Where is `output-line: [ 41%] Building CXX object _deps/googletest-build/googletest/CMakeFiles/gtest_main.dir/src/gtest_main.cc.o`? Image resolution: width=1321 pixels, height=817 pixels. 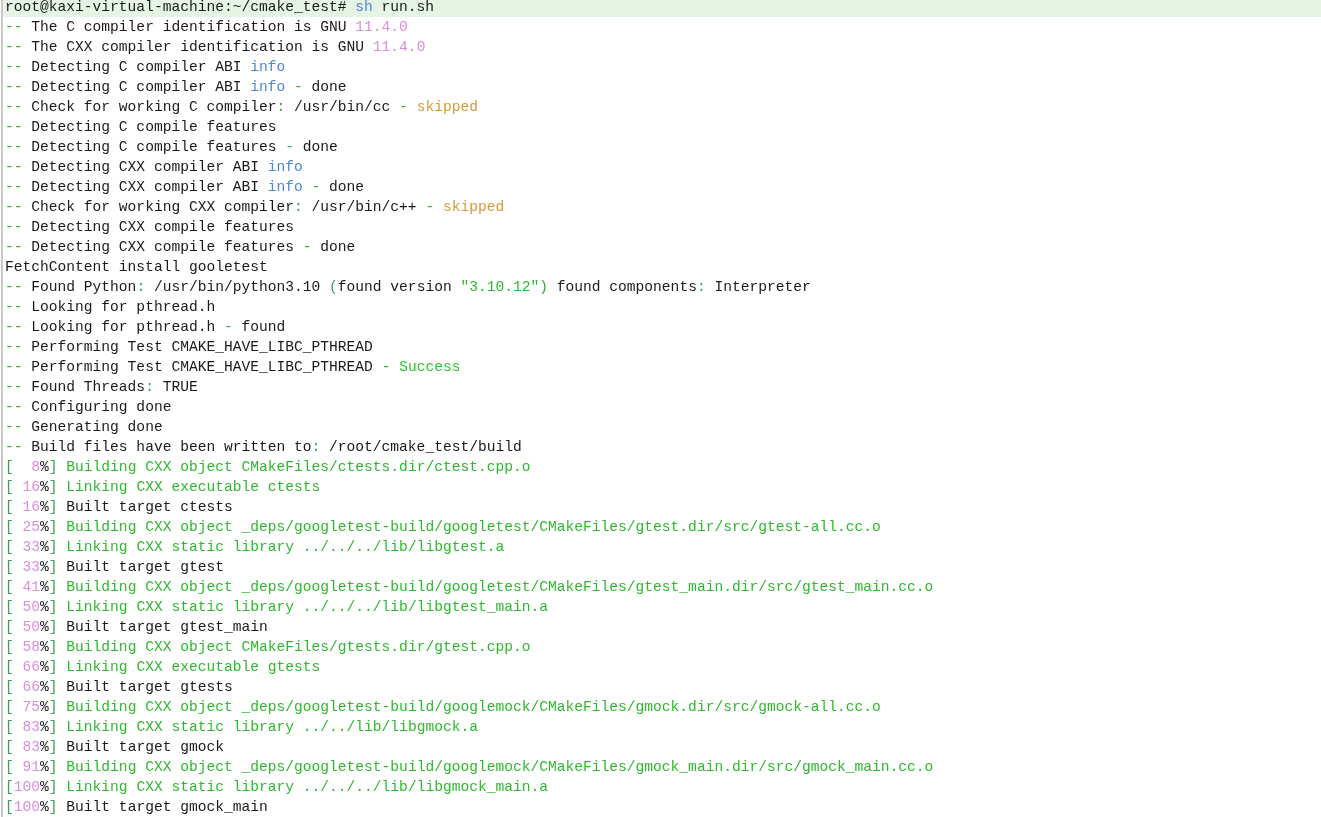
output-line: [ 41%] Building CXX object _deps/googletest-build/googletest/CMakeFiles/gtest_main.dir/src/gtest_main.cc.o is located at coordinates (469, 587).